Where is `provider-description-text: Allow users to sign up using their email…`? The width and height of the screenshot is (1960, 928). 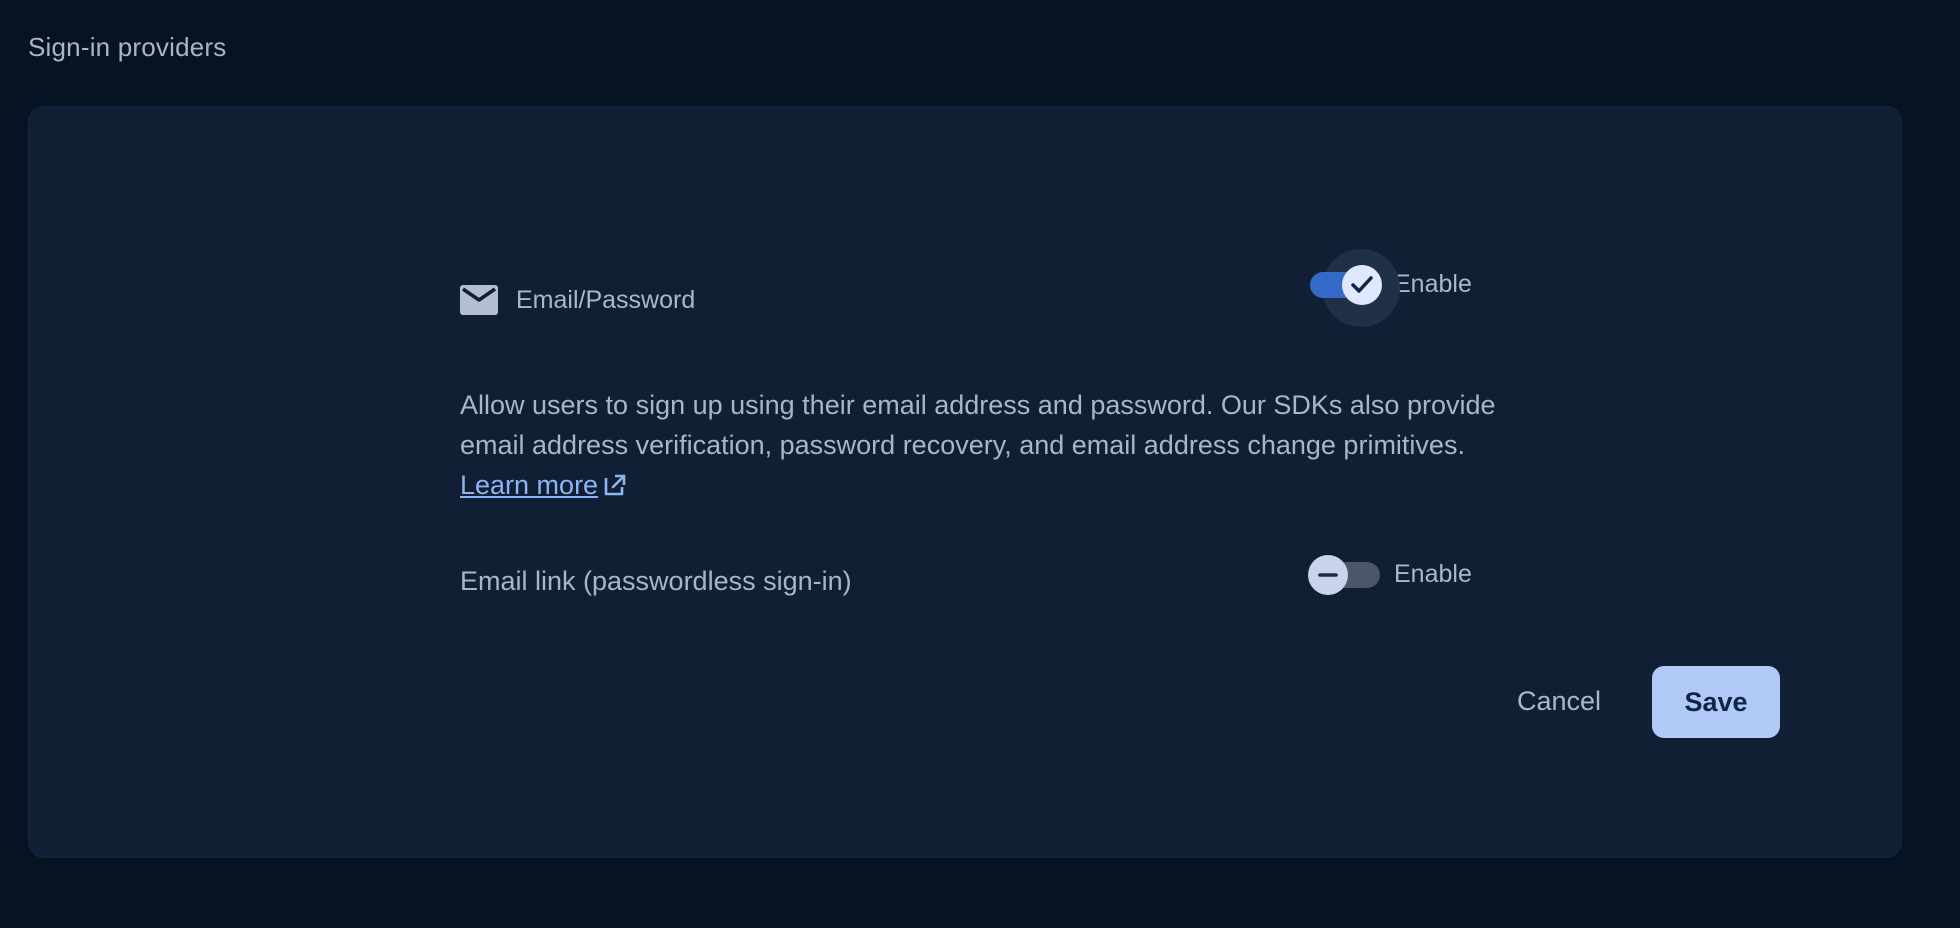 provider-description-text: Allow users to sign up using their email… is located at coordinates (978, 425).